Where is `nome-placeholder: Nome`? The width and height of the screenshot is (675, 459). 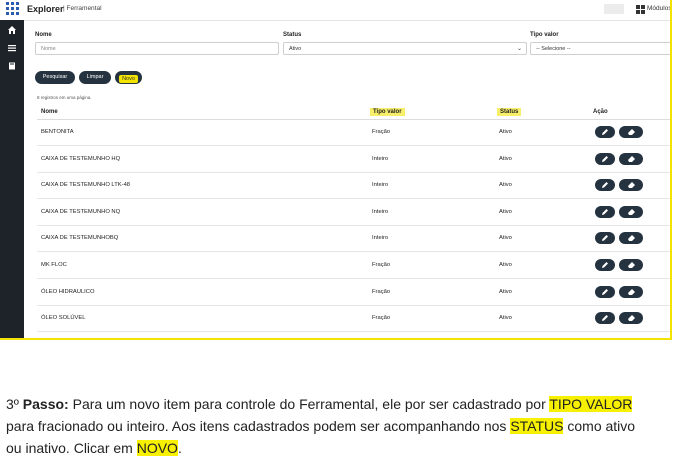 nome-placeholder: Nome is located at coordinates (48, 49).